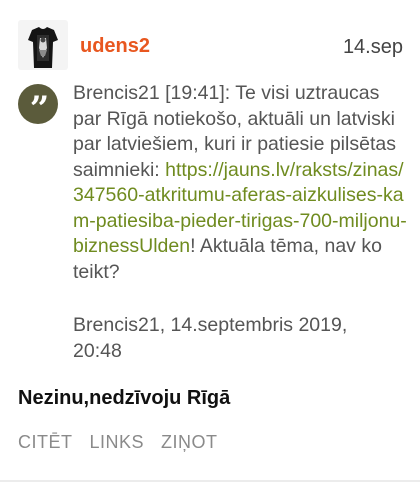 The height and width of the screenshot is (490, 420). What do you see at coordinates (189, 442) in the screenshot?
I see `report-button: ZIŅOT` at bounding box center [189, 442].